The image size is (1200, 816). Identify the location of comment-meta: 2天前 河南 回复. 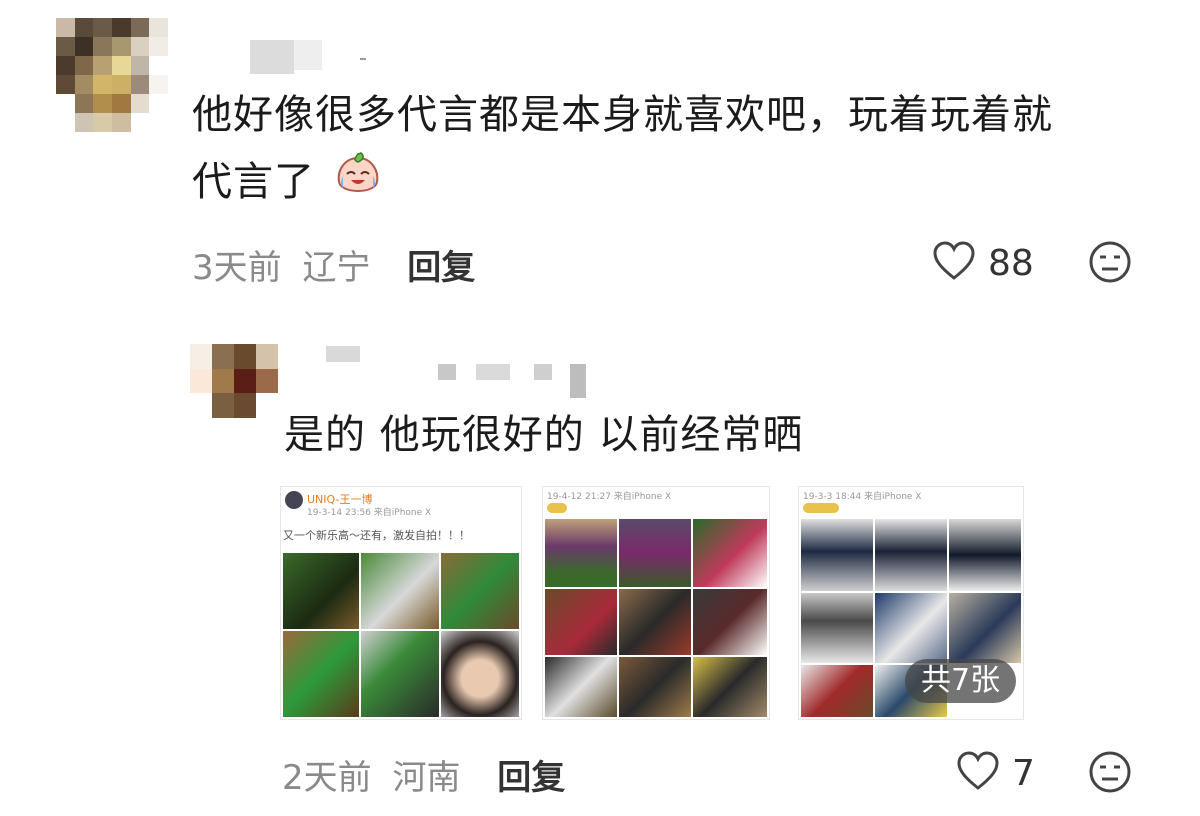
(423, 774).